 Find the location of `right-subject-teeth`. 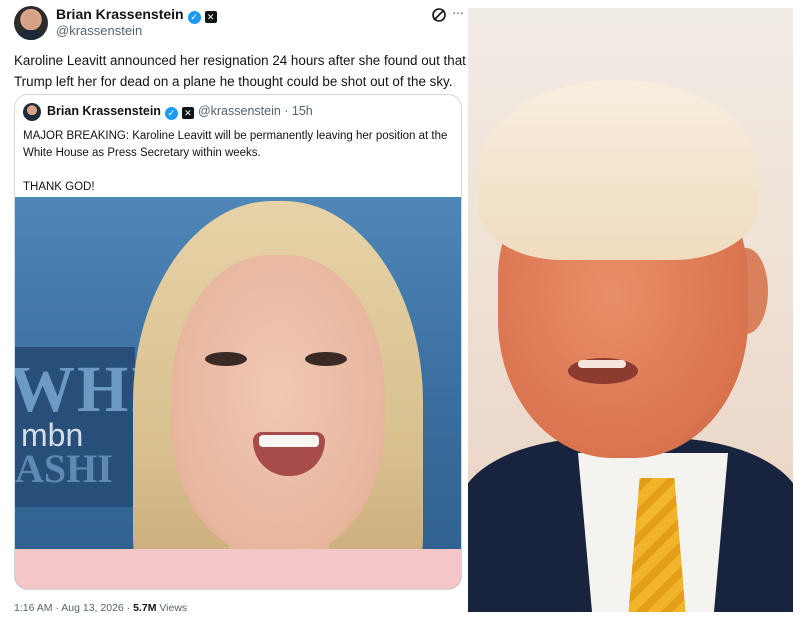

right-subject-teeth is located at coordinates (602, 364).